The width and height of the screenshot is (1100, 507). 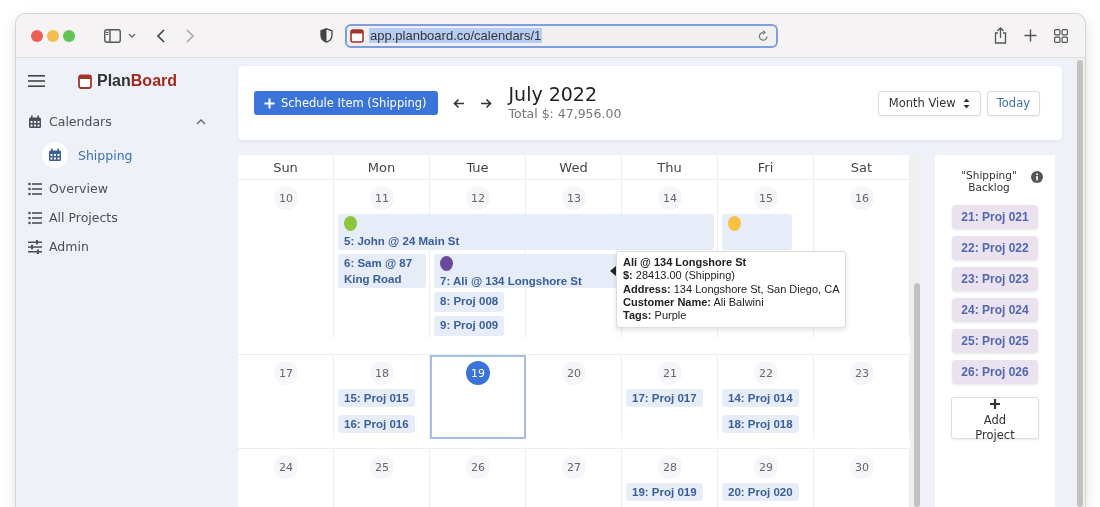 I want to click on day-number: 11, so click(x=382, y=198).